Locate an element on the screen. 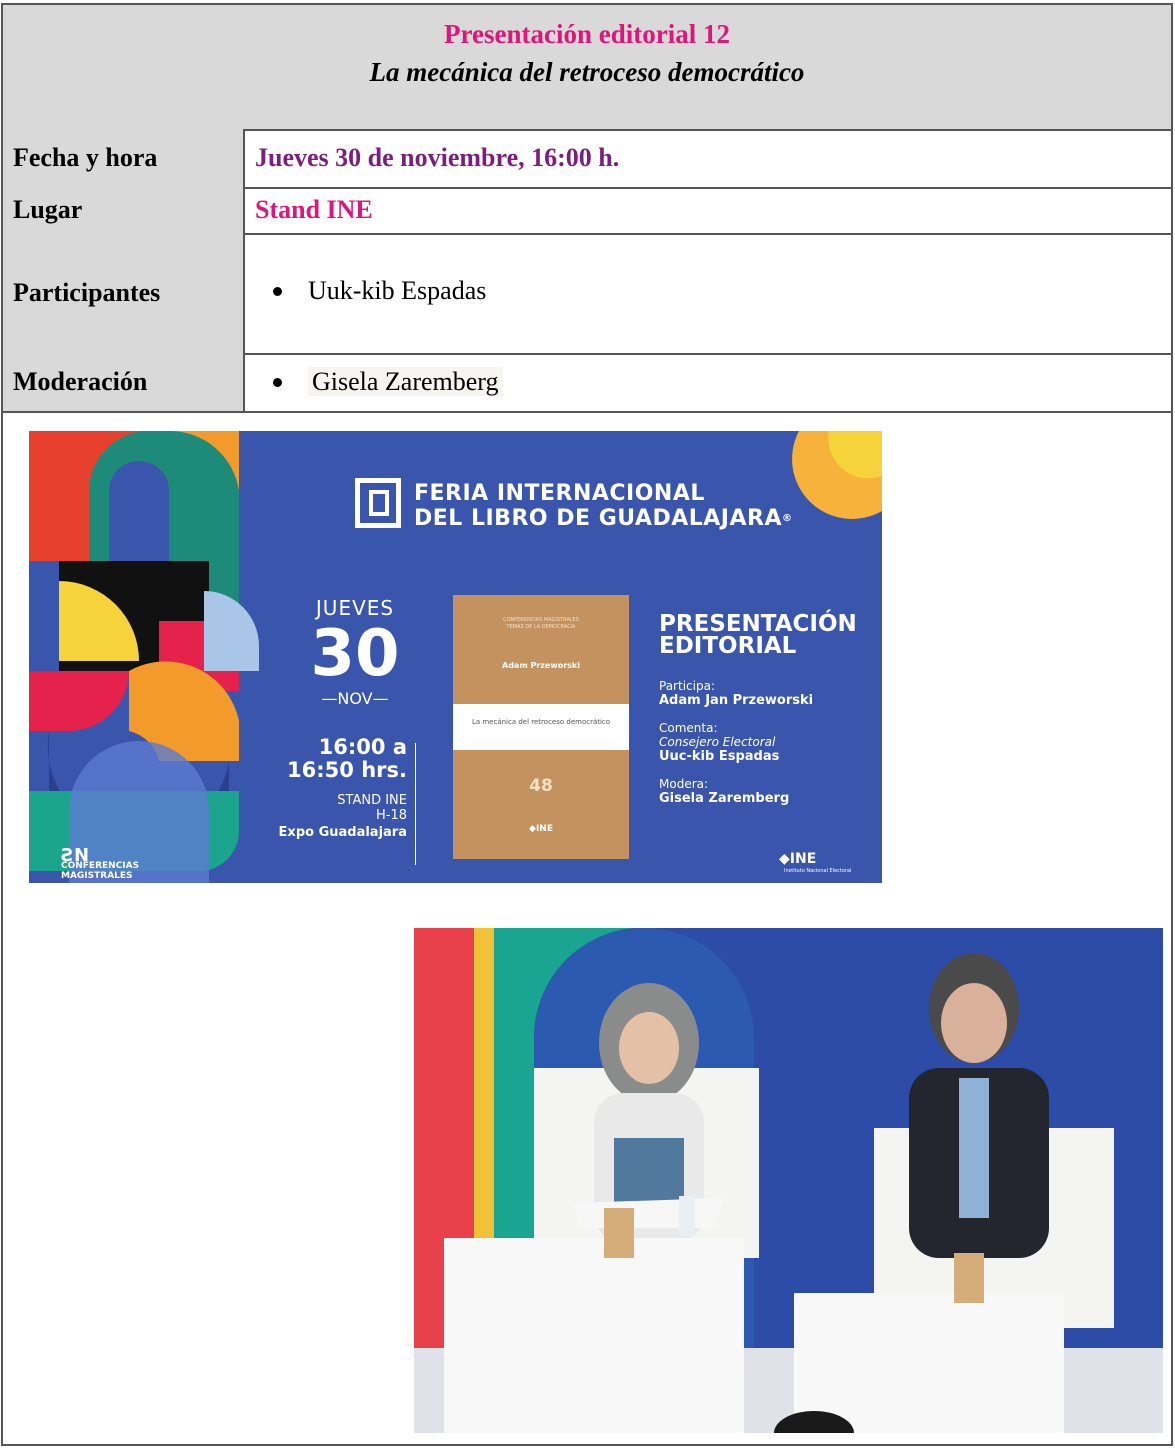 This screenshot has width=1175, height=1448. fil-logo-icon is located at coordinates (378, 503).